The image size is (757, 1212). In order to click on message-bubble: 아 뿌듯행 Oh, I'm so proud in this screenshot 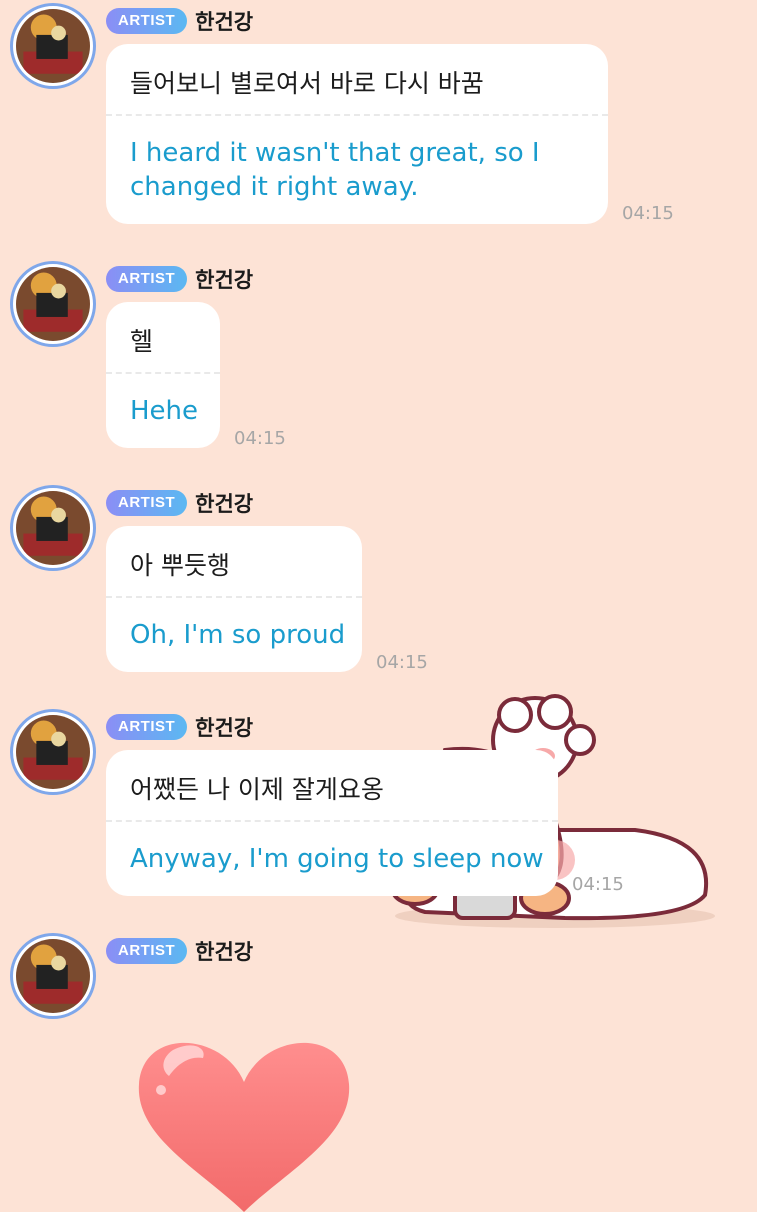, I will do `click(234, 599)`.